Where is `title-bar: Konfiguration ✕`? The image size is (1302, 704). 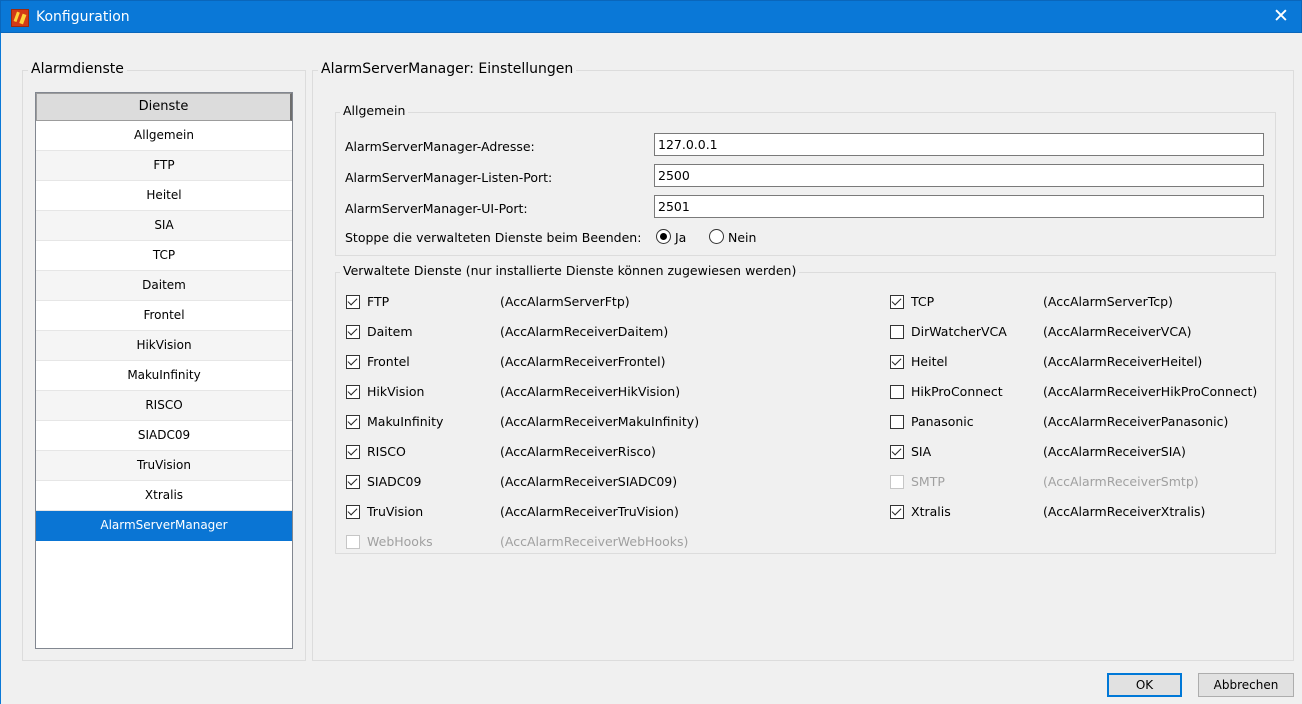
title-bar: Konfiguration ✕ is located at coordinates (651, 16).